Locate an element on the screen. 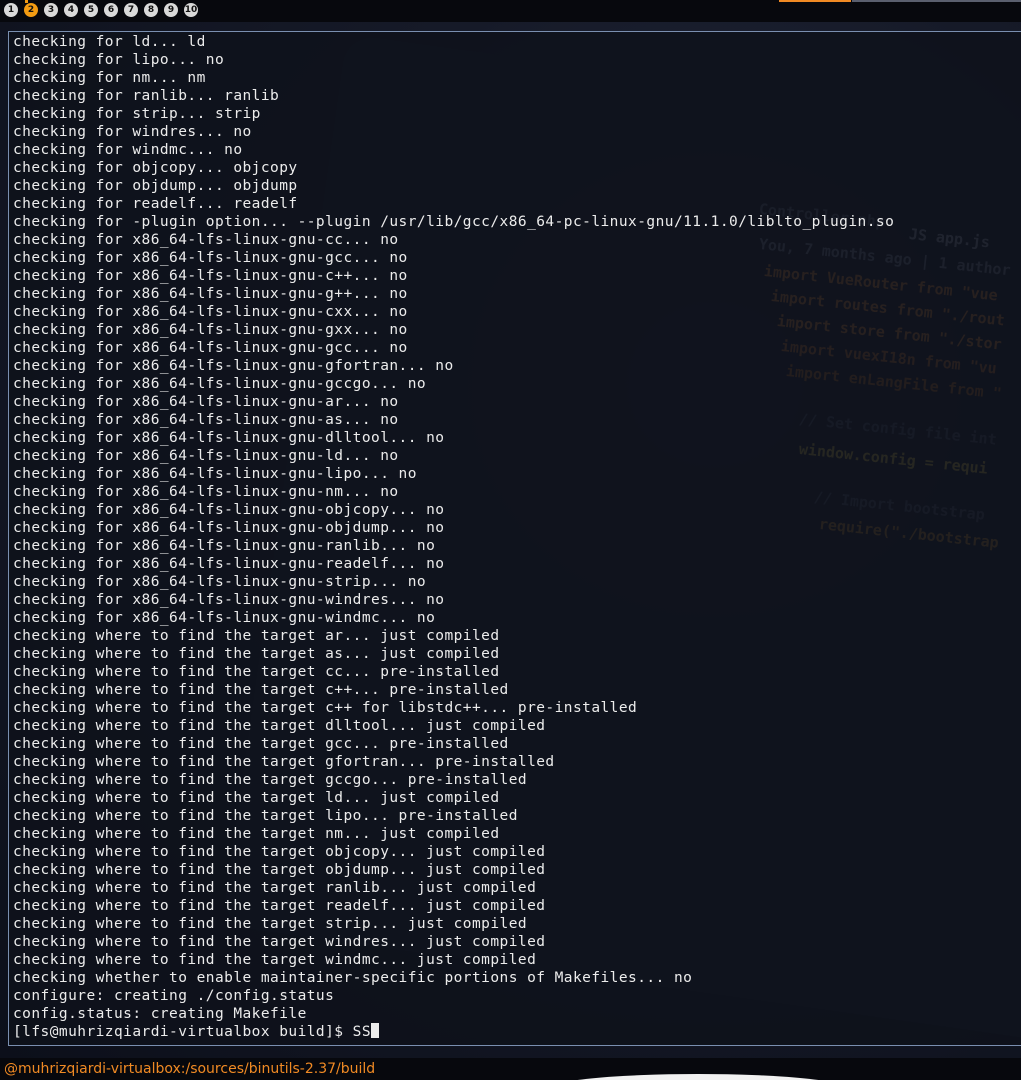  workspace-button-1: 1 is located at coordinates (11, 10).